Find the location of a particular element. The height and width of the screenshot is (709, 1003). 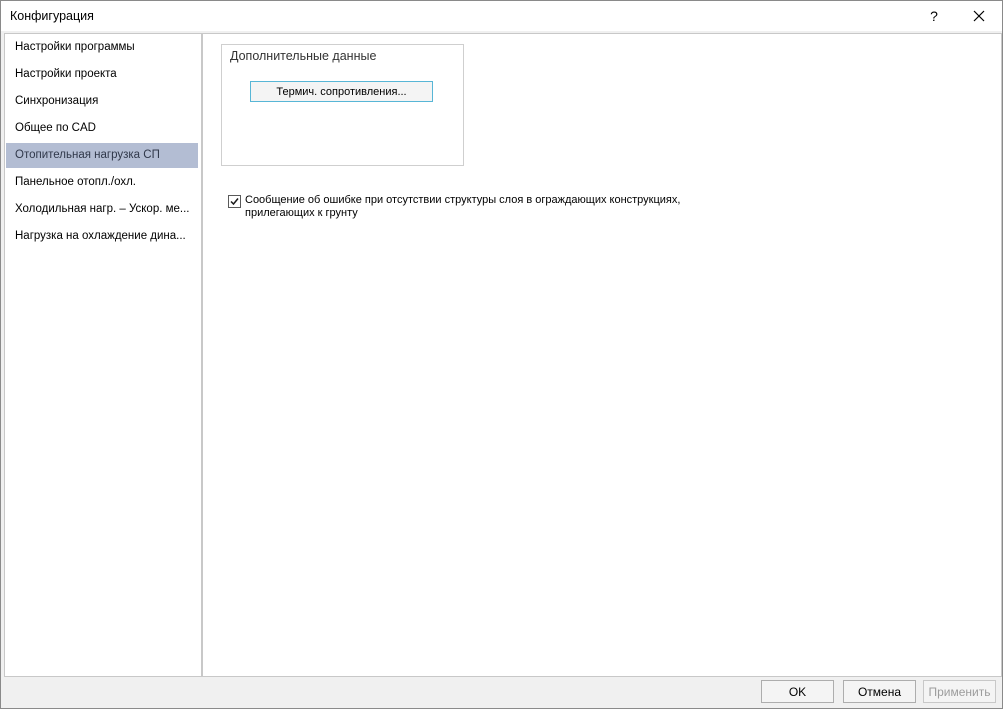

close-icon is located at coordinates (979, 16).